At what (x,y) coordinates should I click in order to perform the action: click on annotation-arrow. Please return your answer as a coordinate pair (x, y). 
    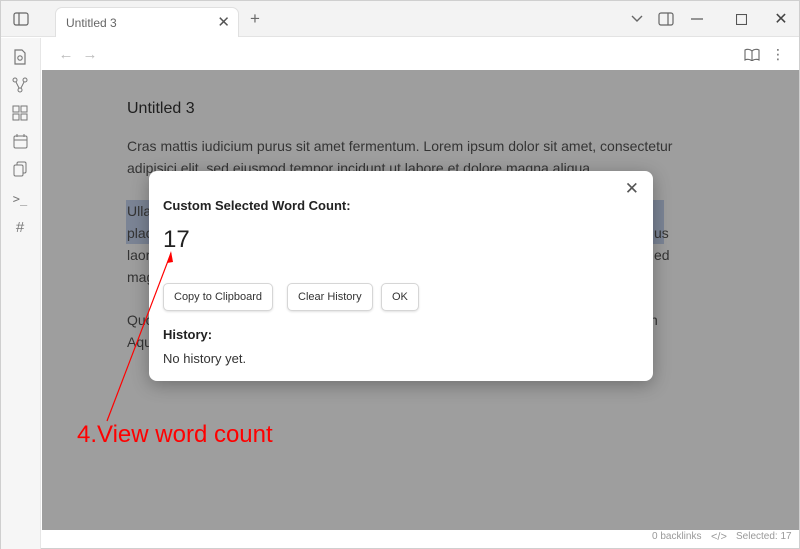
    Looking at the image, I should click on (139, 336).